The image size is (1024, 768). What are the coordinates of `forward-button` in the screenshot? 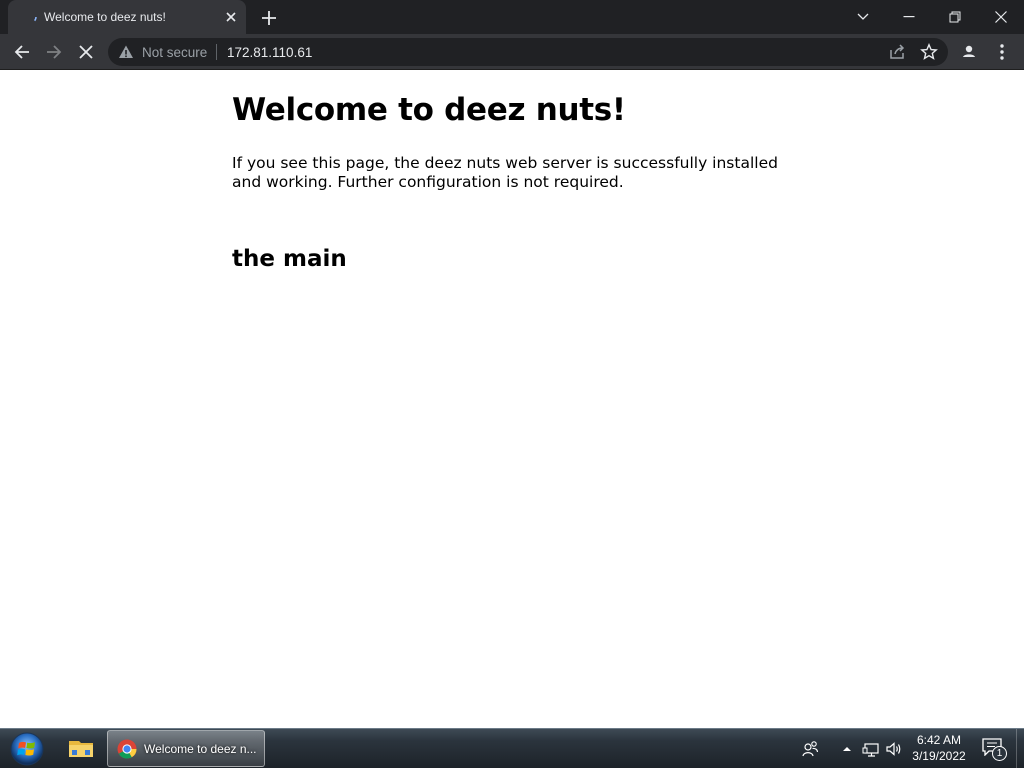 It's located at (54, 52).